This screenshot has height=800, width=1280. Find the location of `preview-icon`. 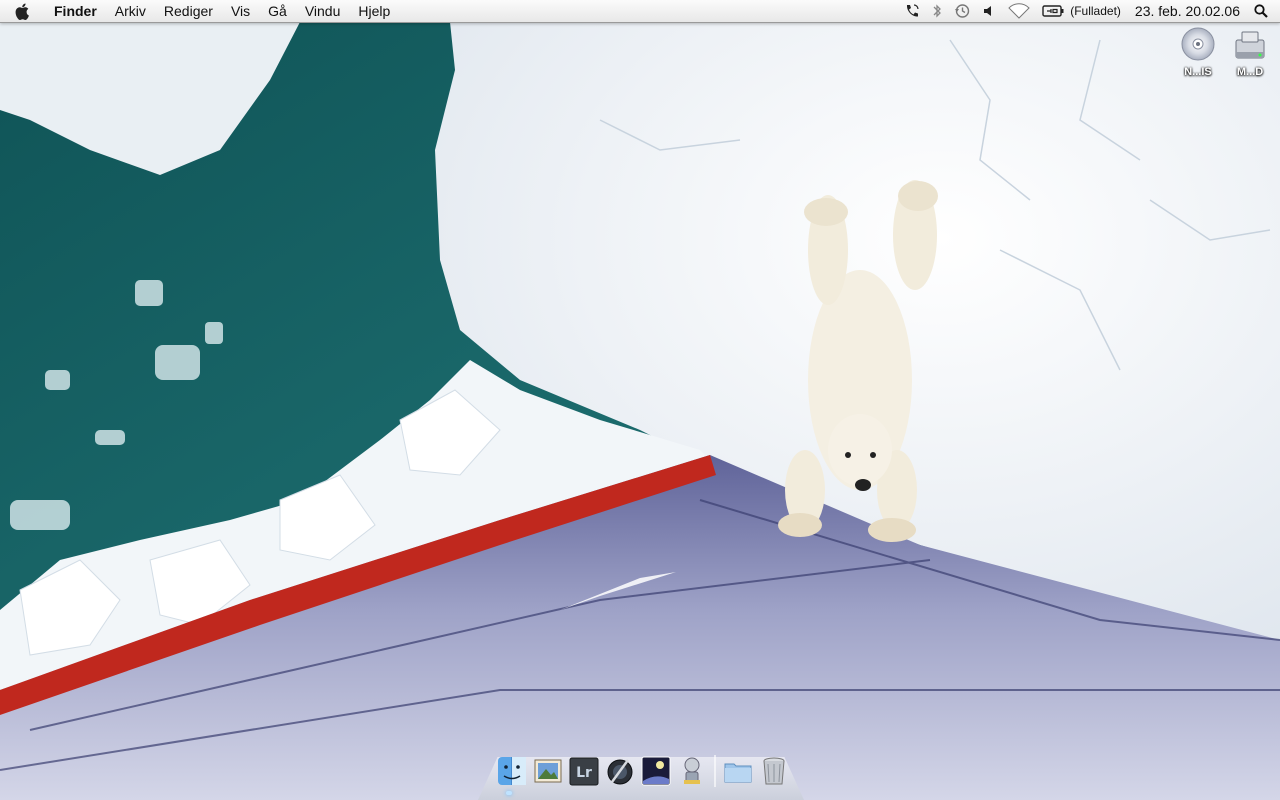

preview-icon is located at coordinates (548, 771).